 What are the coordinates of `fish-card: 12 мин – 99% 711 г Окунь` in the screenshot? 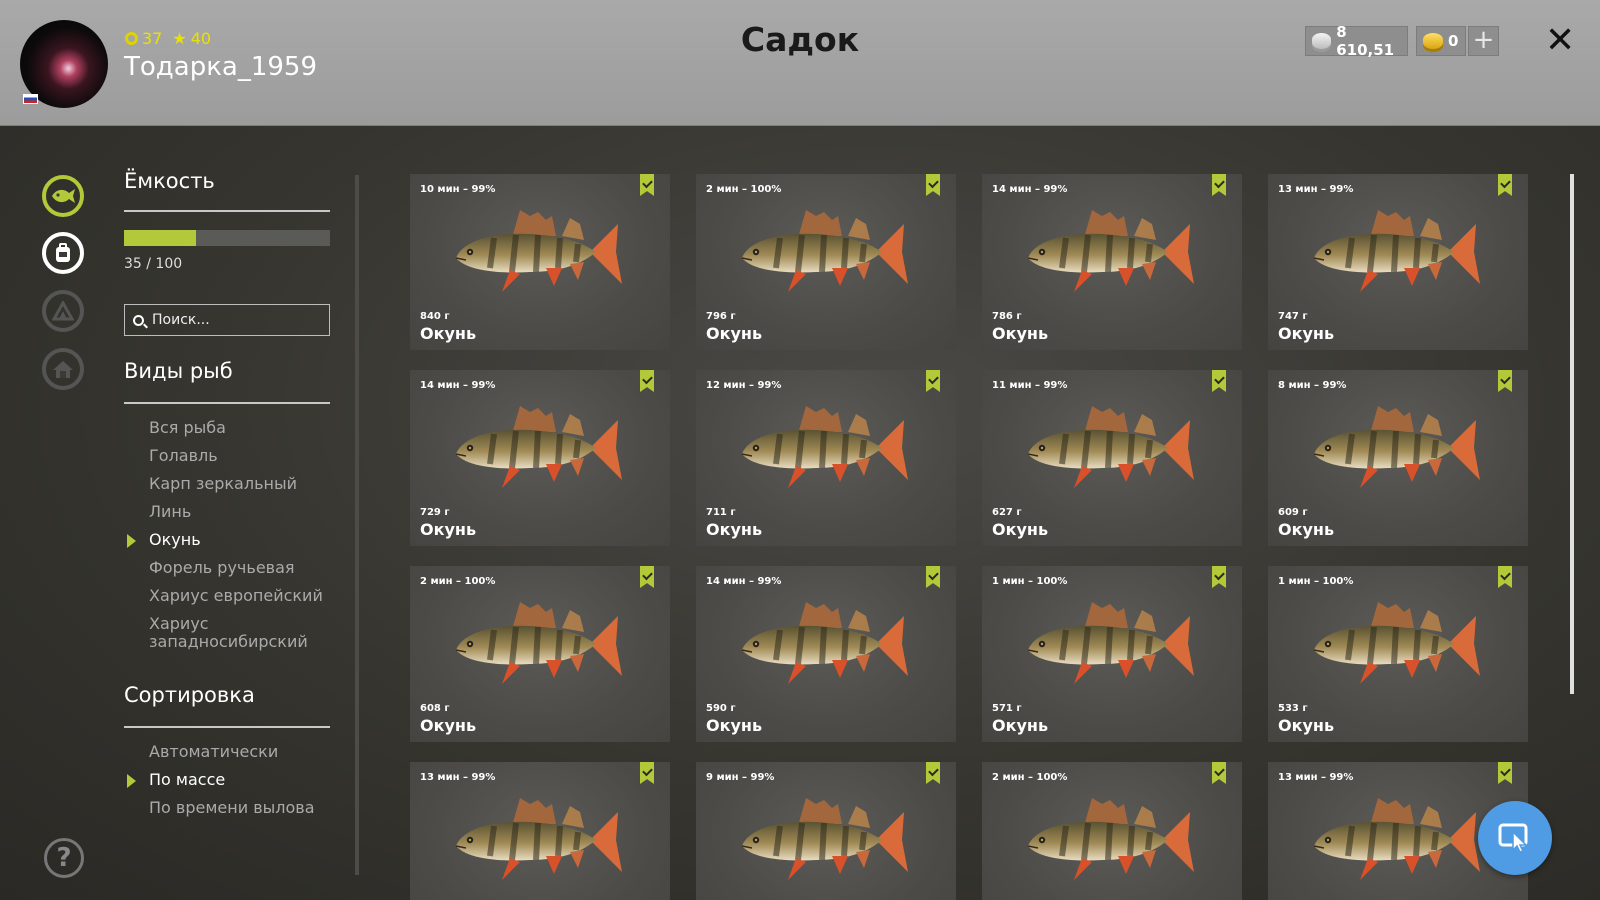 It's located at (826, 458).